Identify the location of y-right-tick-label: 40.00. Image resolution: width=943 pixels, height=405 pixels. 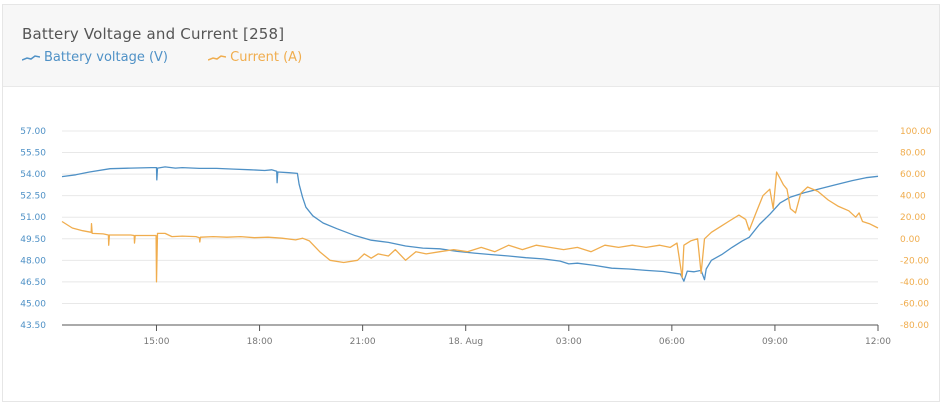
(913, 197).